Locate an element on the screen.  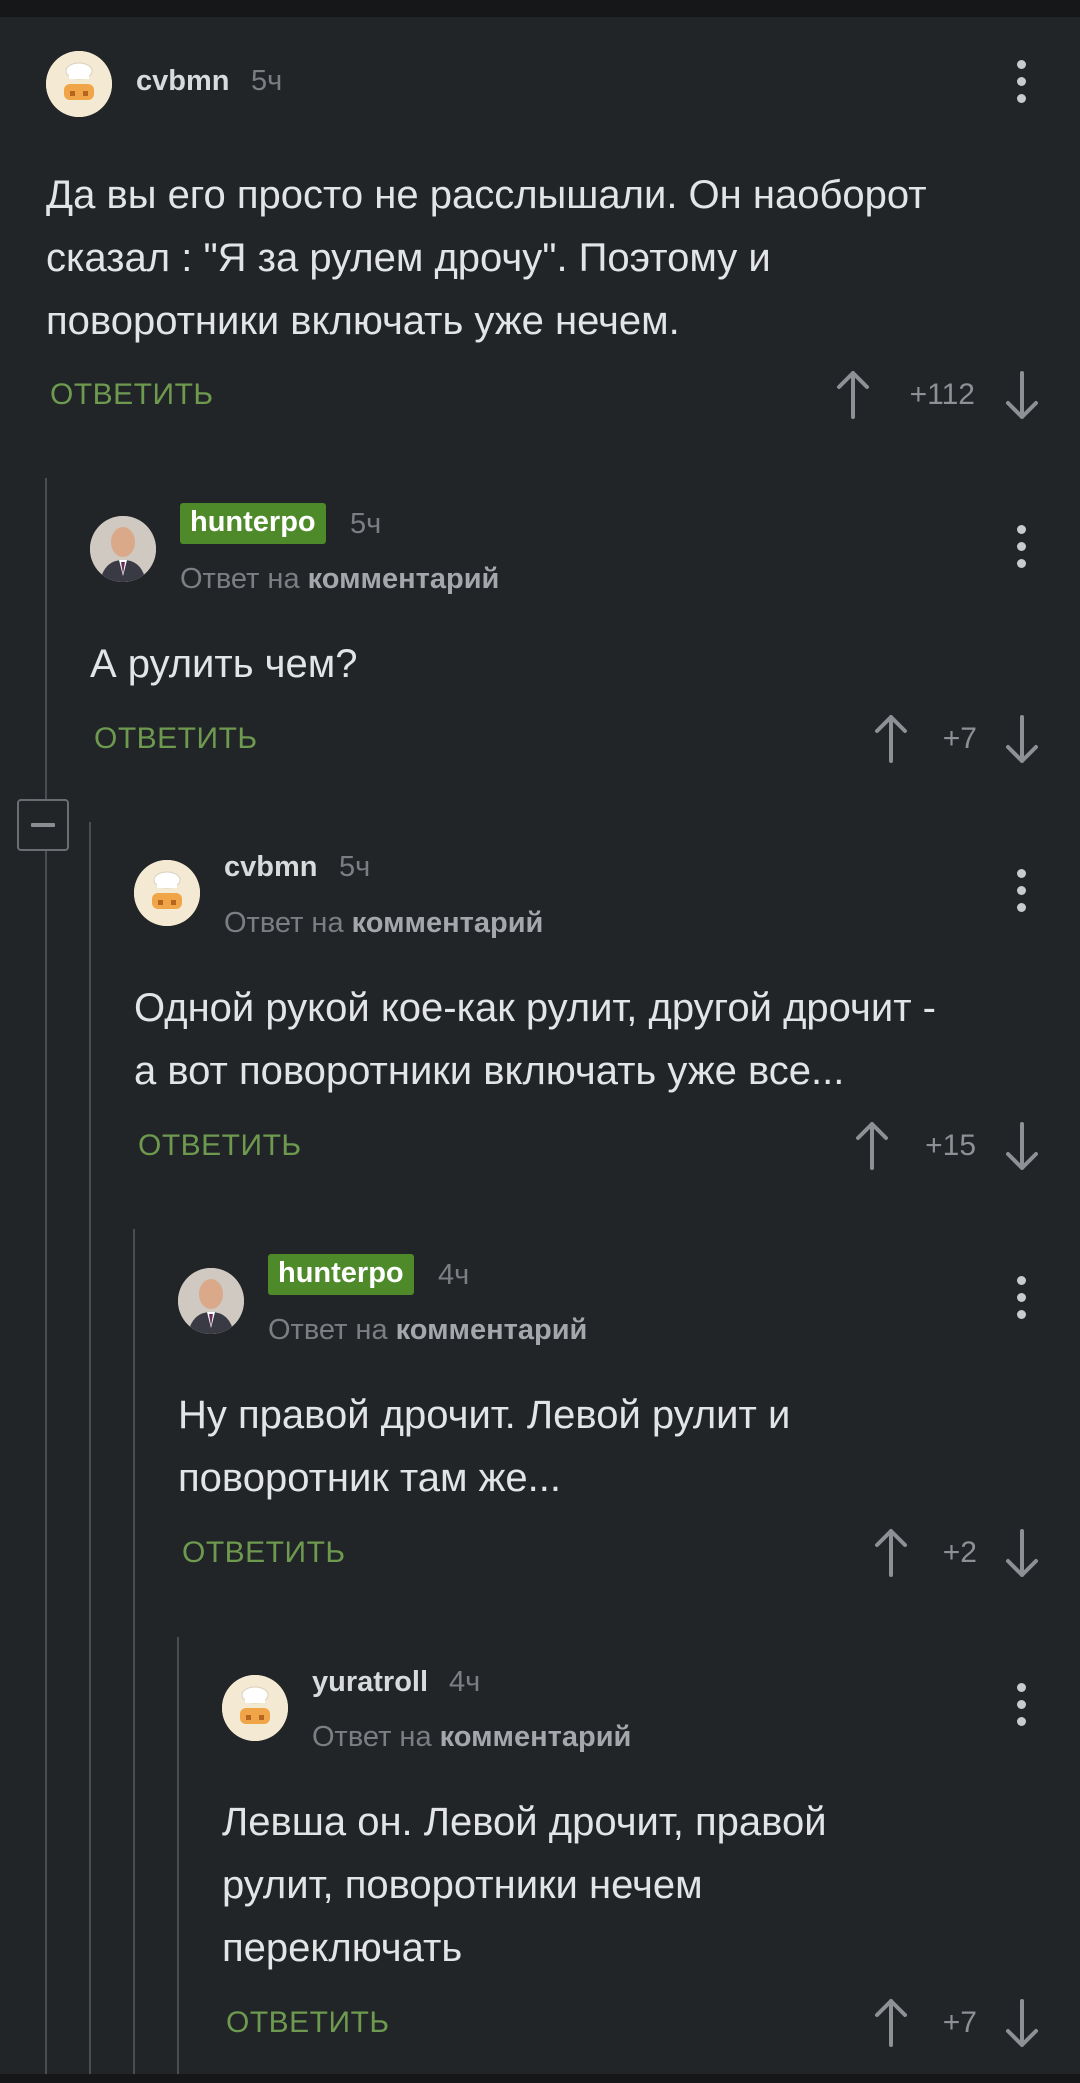
collapse-thread-button is located at coordinates (43, 825).